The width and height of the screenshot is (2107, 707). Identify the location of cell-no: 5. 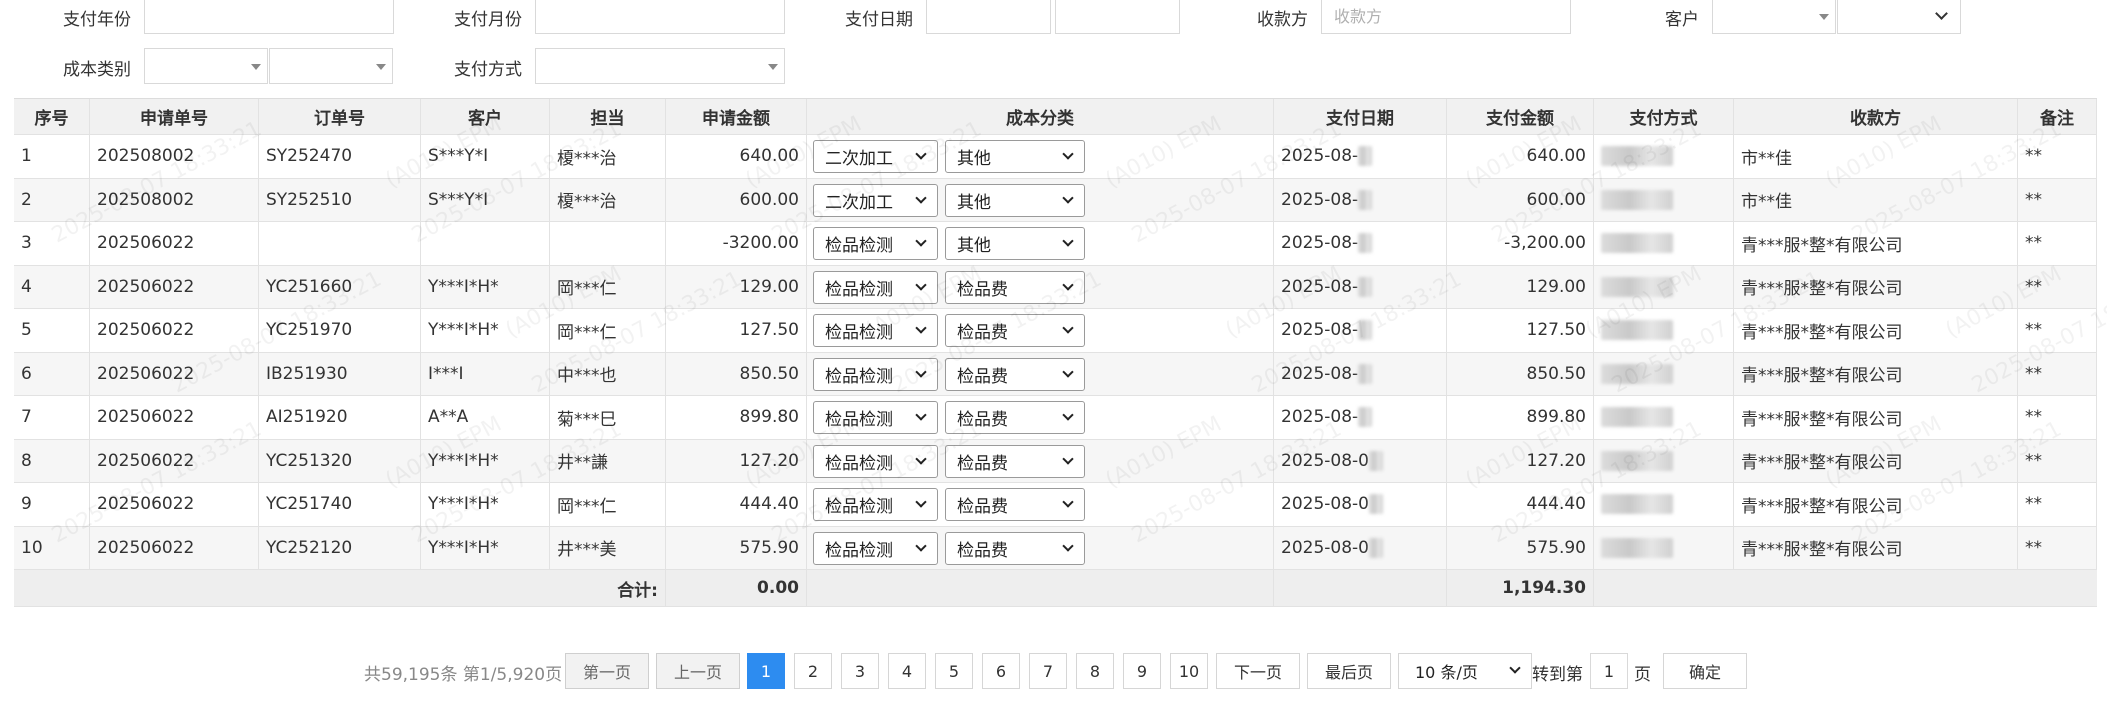
(52, 330).